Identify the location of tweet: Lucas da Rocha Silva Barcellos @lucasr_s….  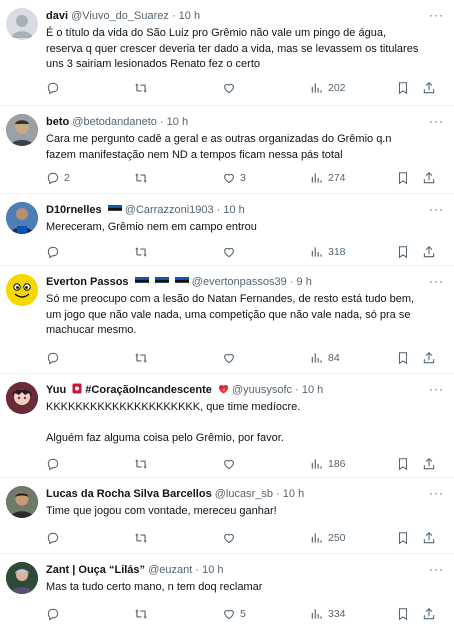
(227, 516).